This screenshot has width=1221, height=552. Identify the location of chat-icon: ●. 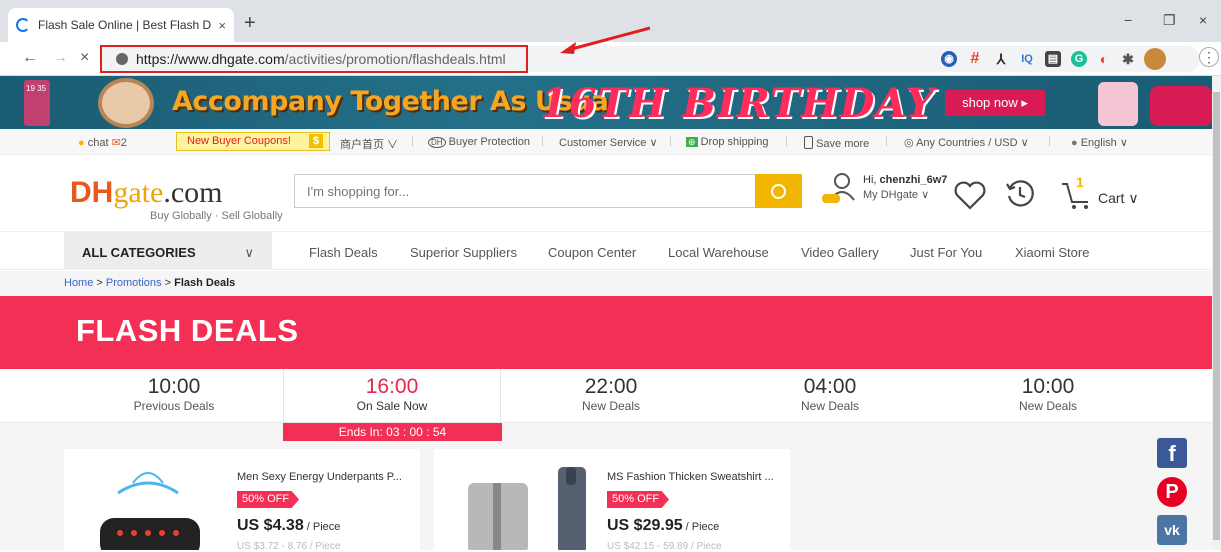
(81, 143).